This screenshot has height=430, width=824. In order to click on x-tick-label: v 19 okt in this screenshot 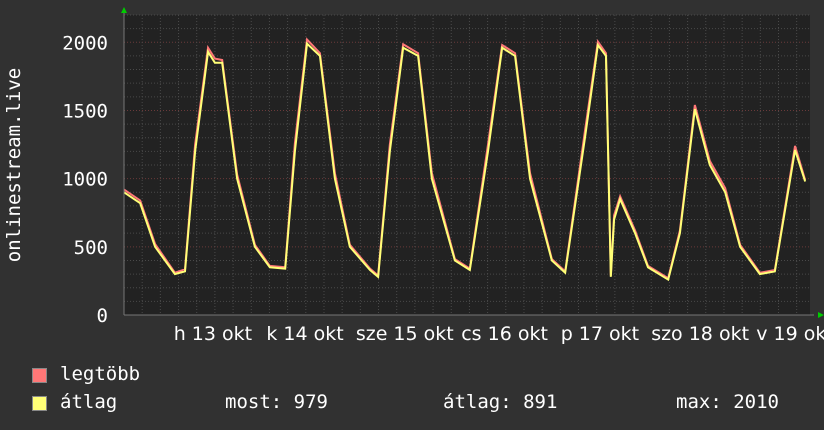, I will do `click(790, 334)`.